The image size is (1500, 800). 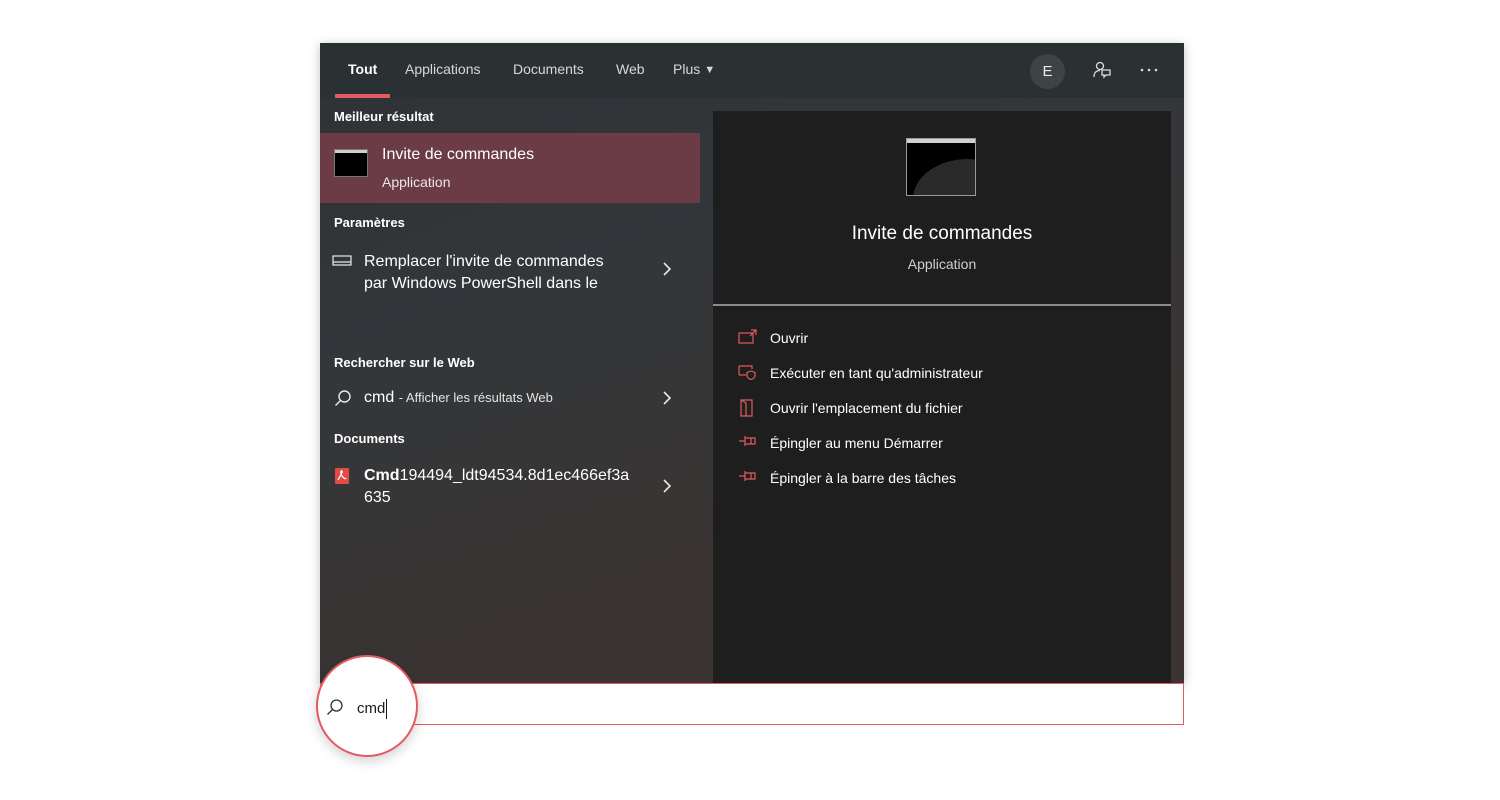 I want to click on filter-tab-bar: Tout Applications Documents Web Plus ▼ E, so click(x=752, y=70).